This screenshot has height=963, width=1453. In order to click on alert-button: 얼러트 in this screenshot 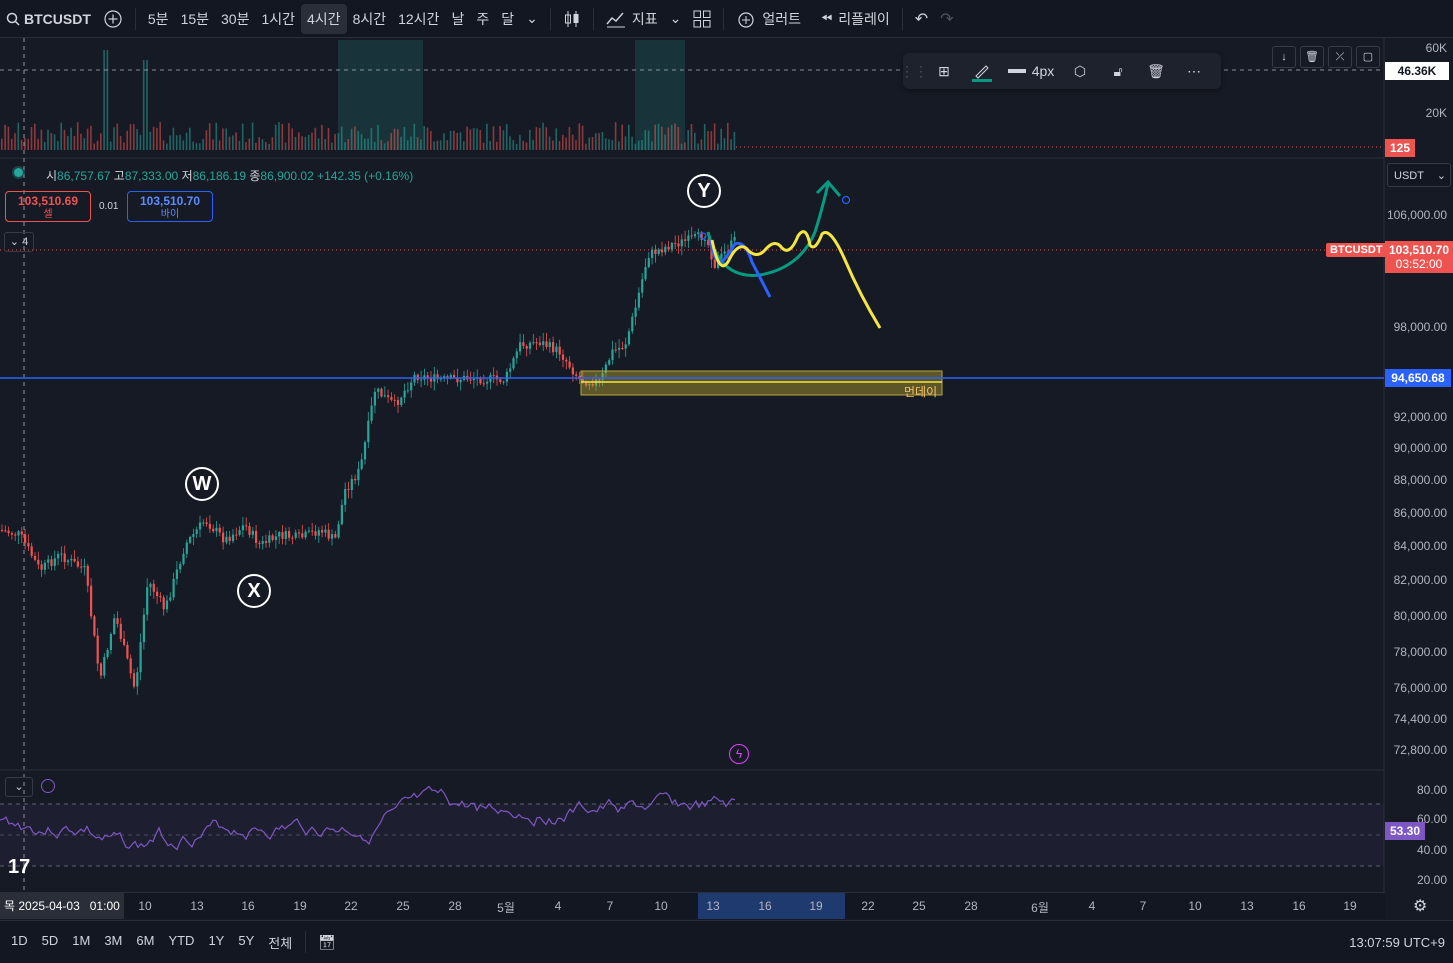, I will do `click(768, 19)`.